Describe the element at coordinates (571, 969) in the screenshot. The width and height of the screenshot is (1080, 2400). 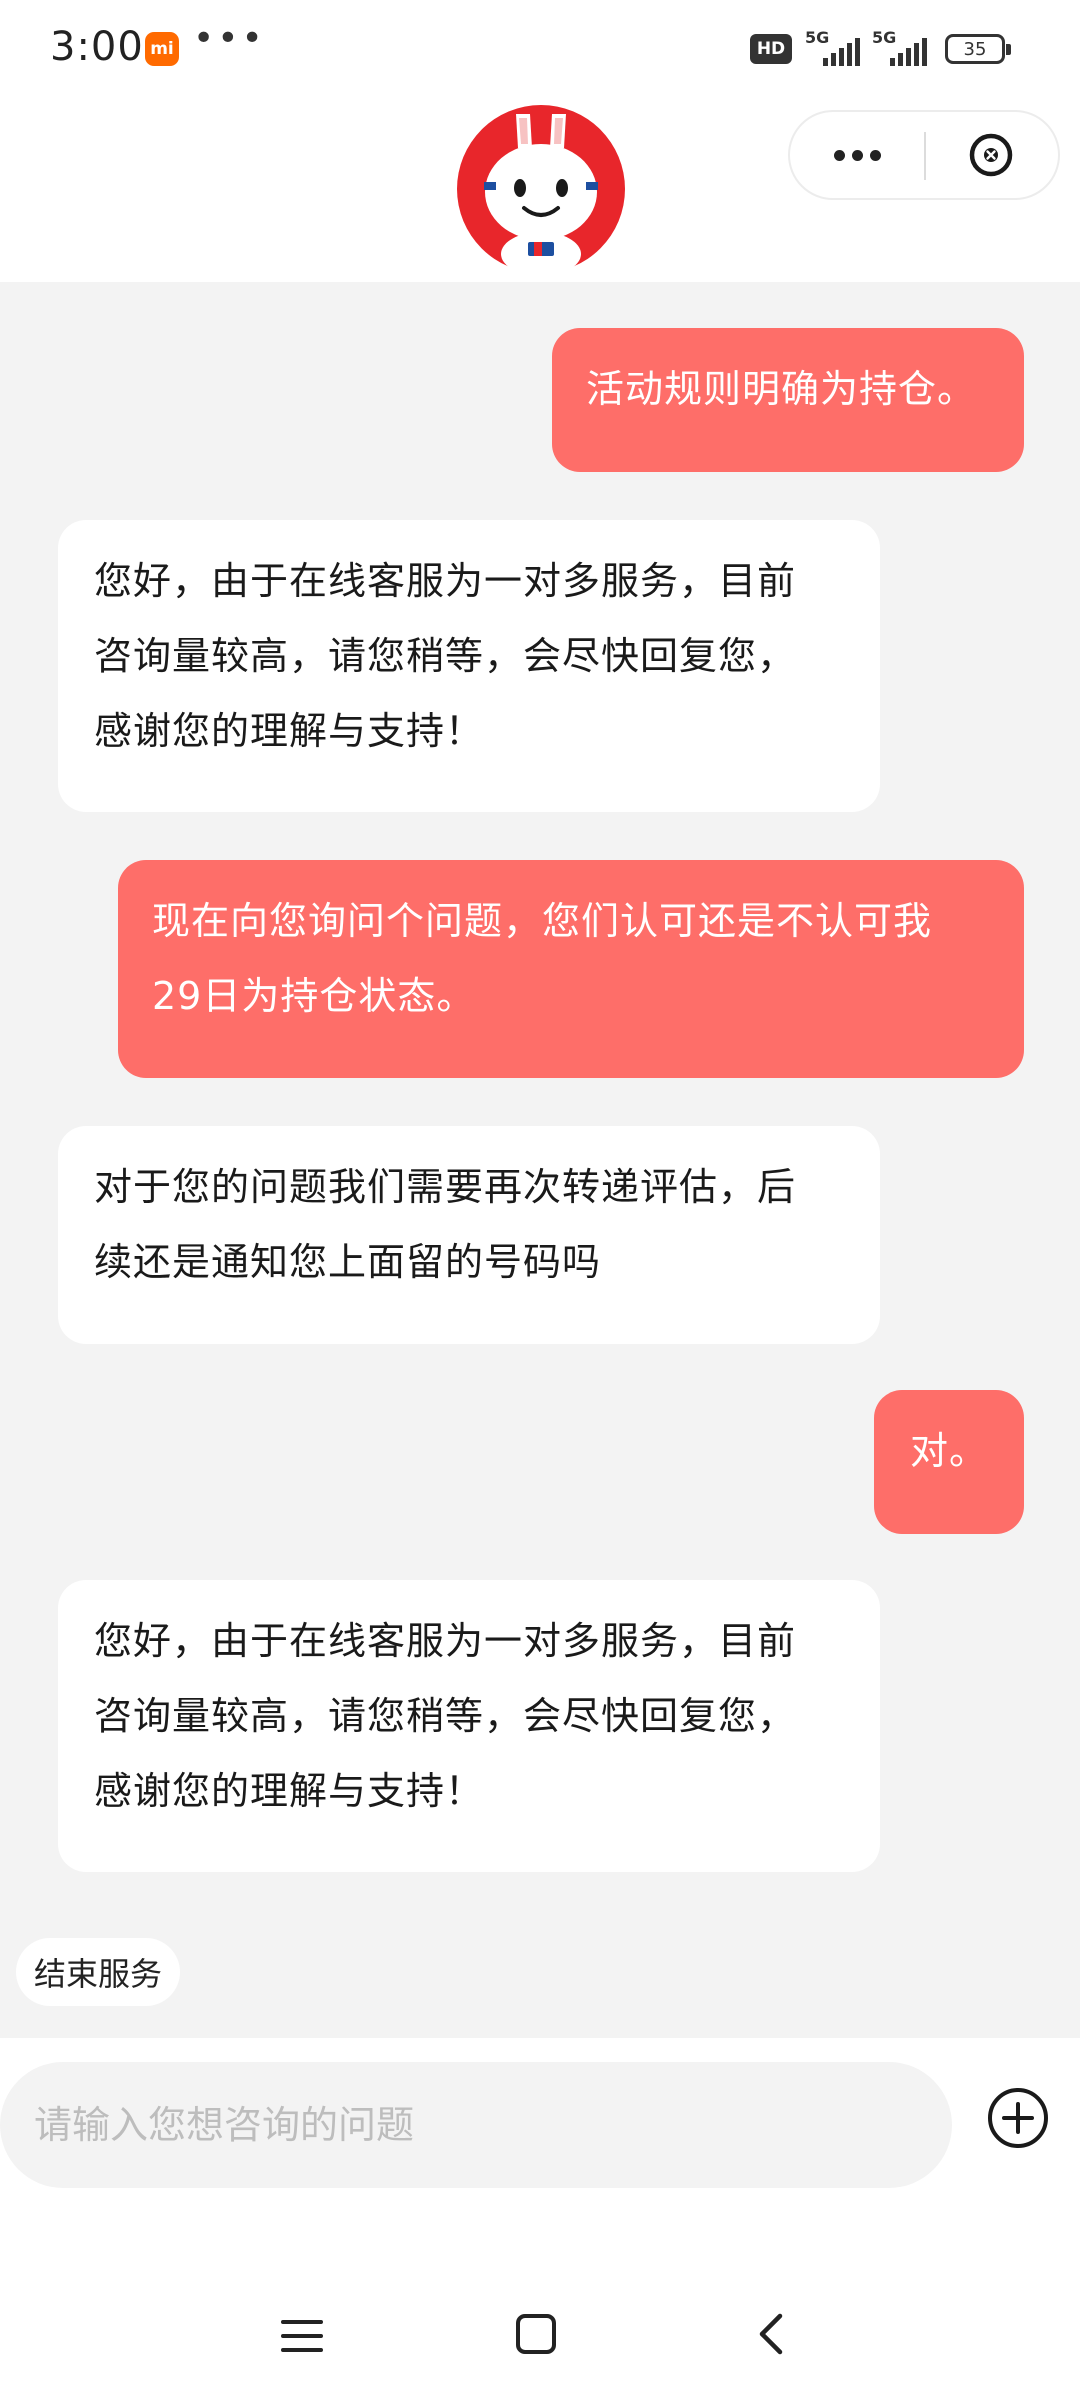
I see `user-message-bubble: 现在向您询问个问题，您们认可还是不认可我 29日为持仓状态。` at that location.